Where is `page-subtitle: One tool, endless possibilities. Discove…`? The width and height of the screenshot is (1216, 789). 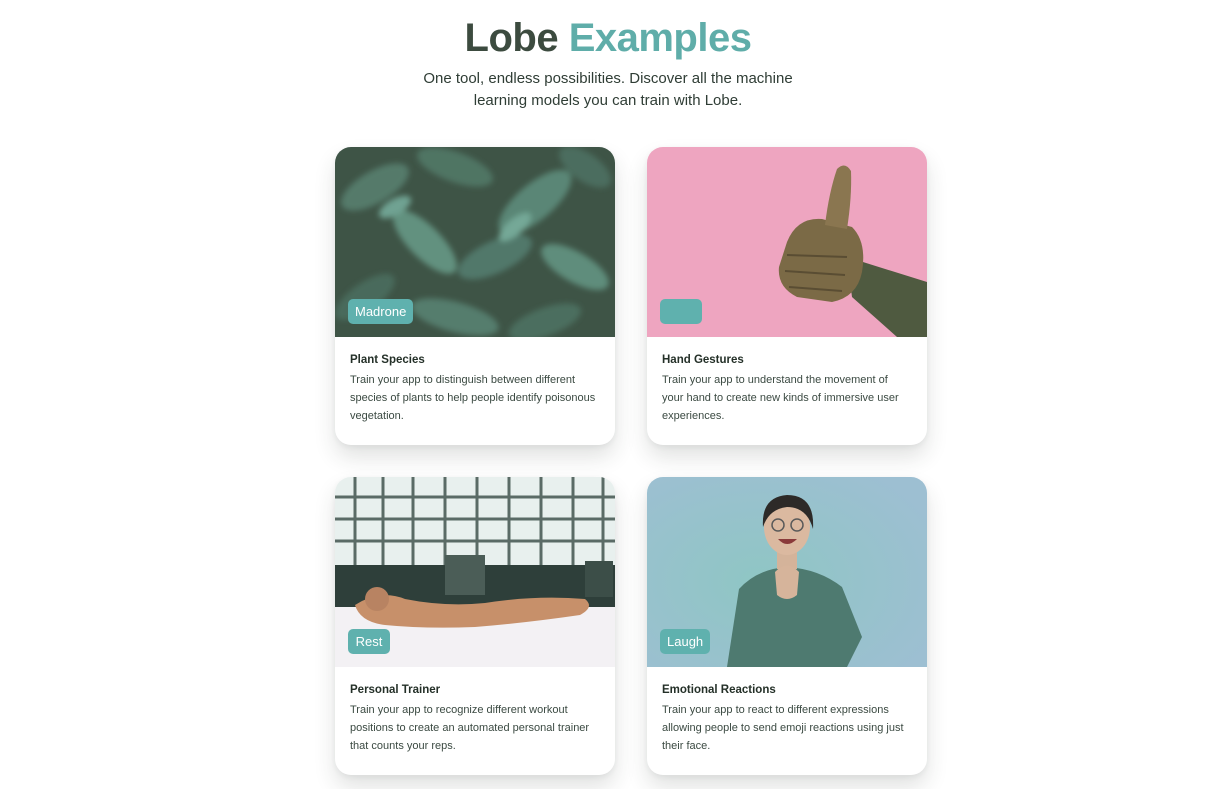
page-subtitle: One tool, endless possibilities. Discove… is located at coordinates (608, 89).